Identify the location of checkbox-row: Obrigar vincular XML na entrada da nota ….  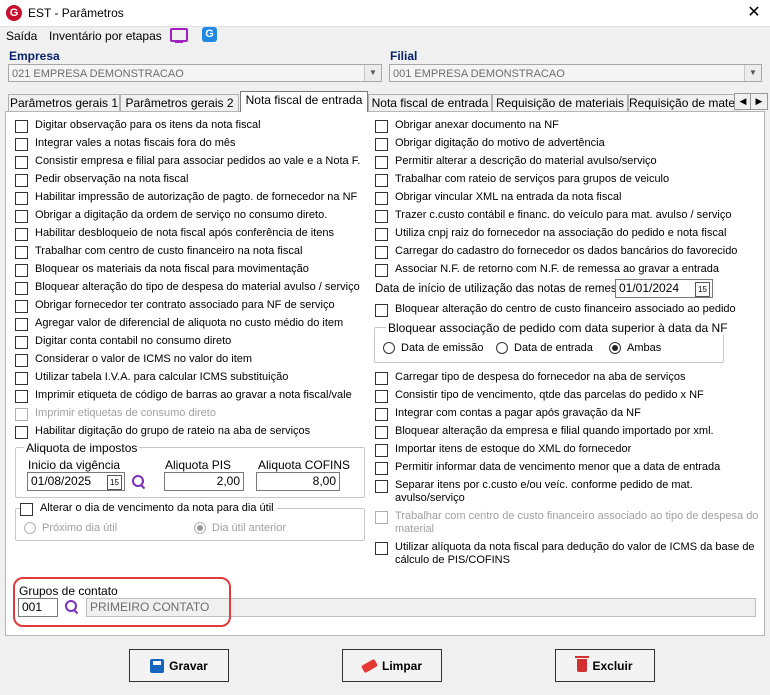
(498, 198).